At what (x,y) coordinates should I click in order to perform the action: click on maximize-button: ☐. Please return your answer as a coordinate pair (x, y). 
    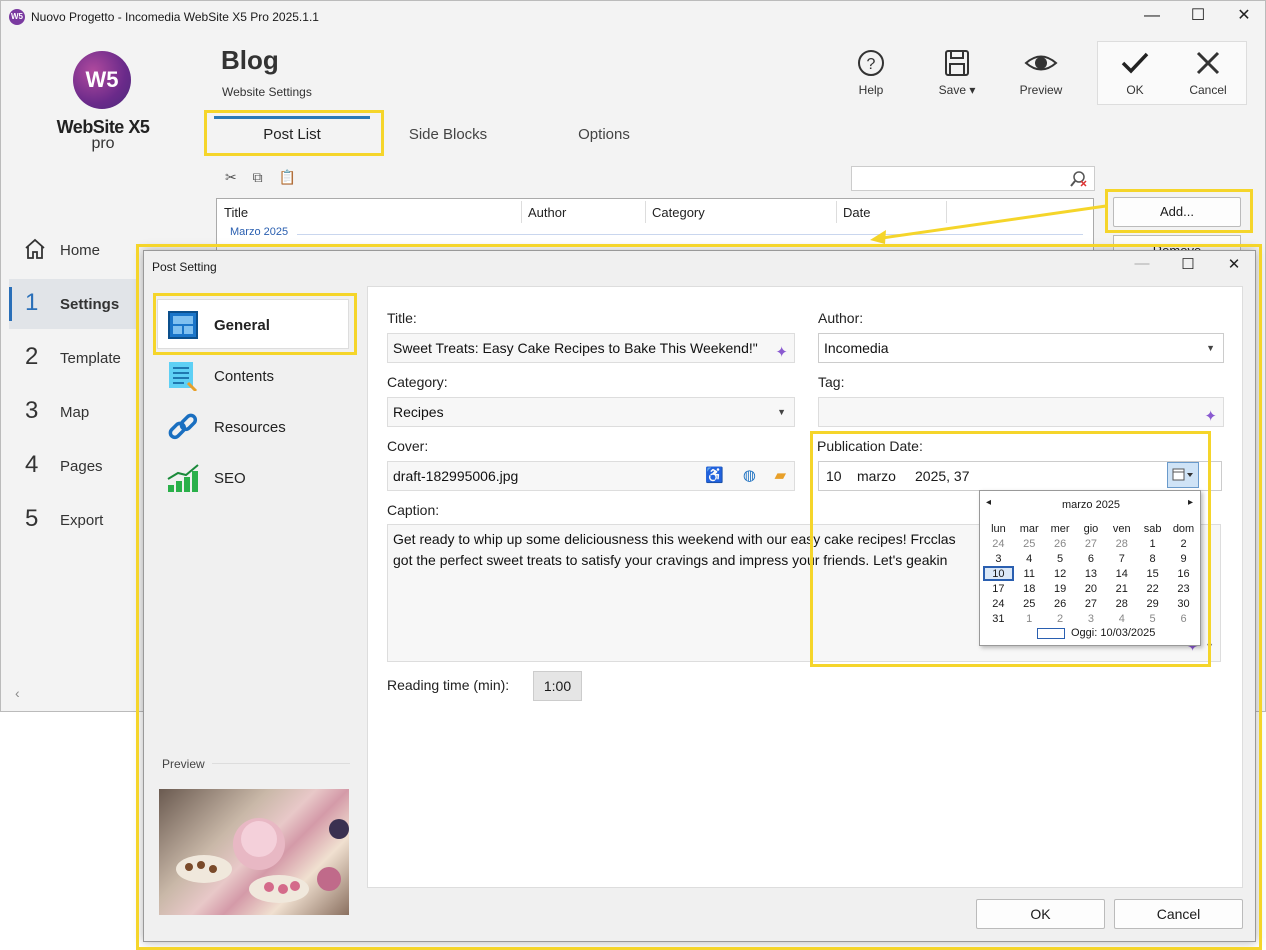
    Looking at the image, I should click on (1198, 17).